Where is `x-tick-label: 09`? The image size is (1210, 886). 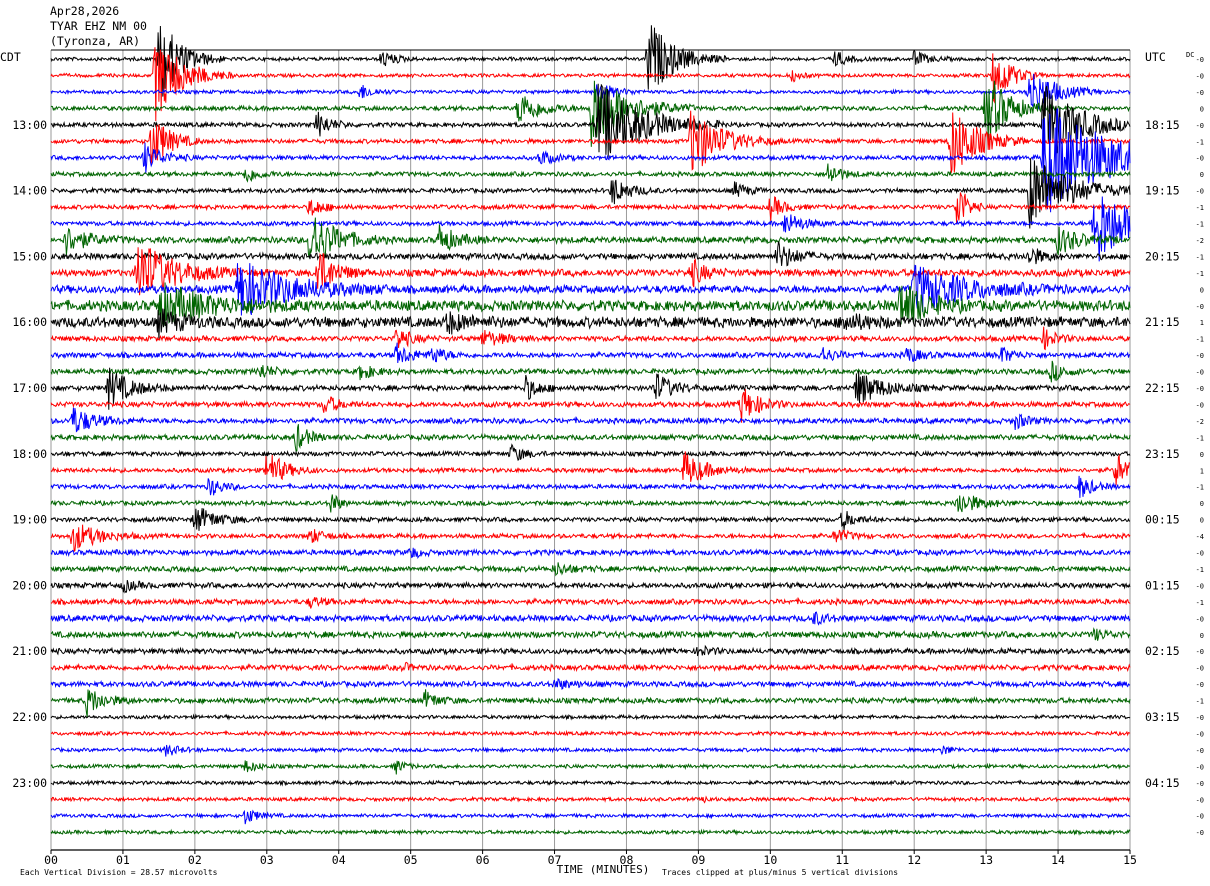
x-tick-label: 09 is located at coordinates (698, 860).